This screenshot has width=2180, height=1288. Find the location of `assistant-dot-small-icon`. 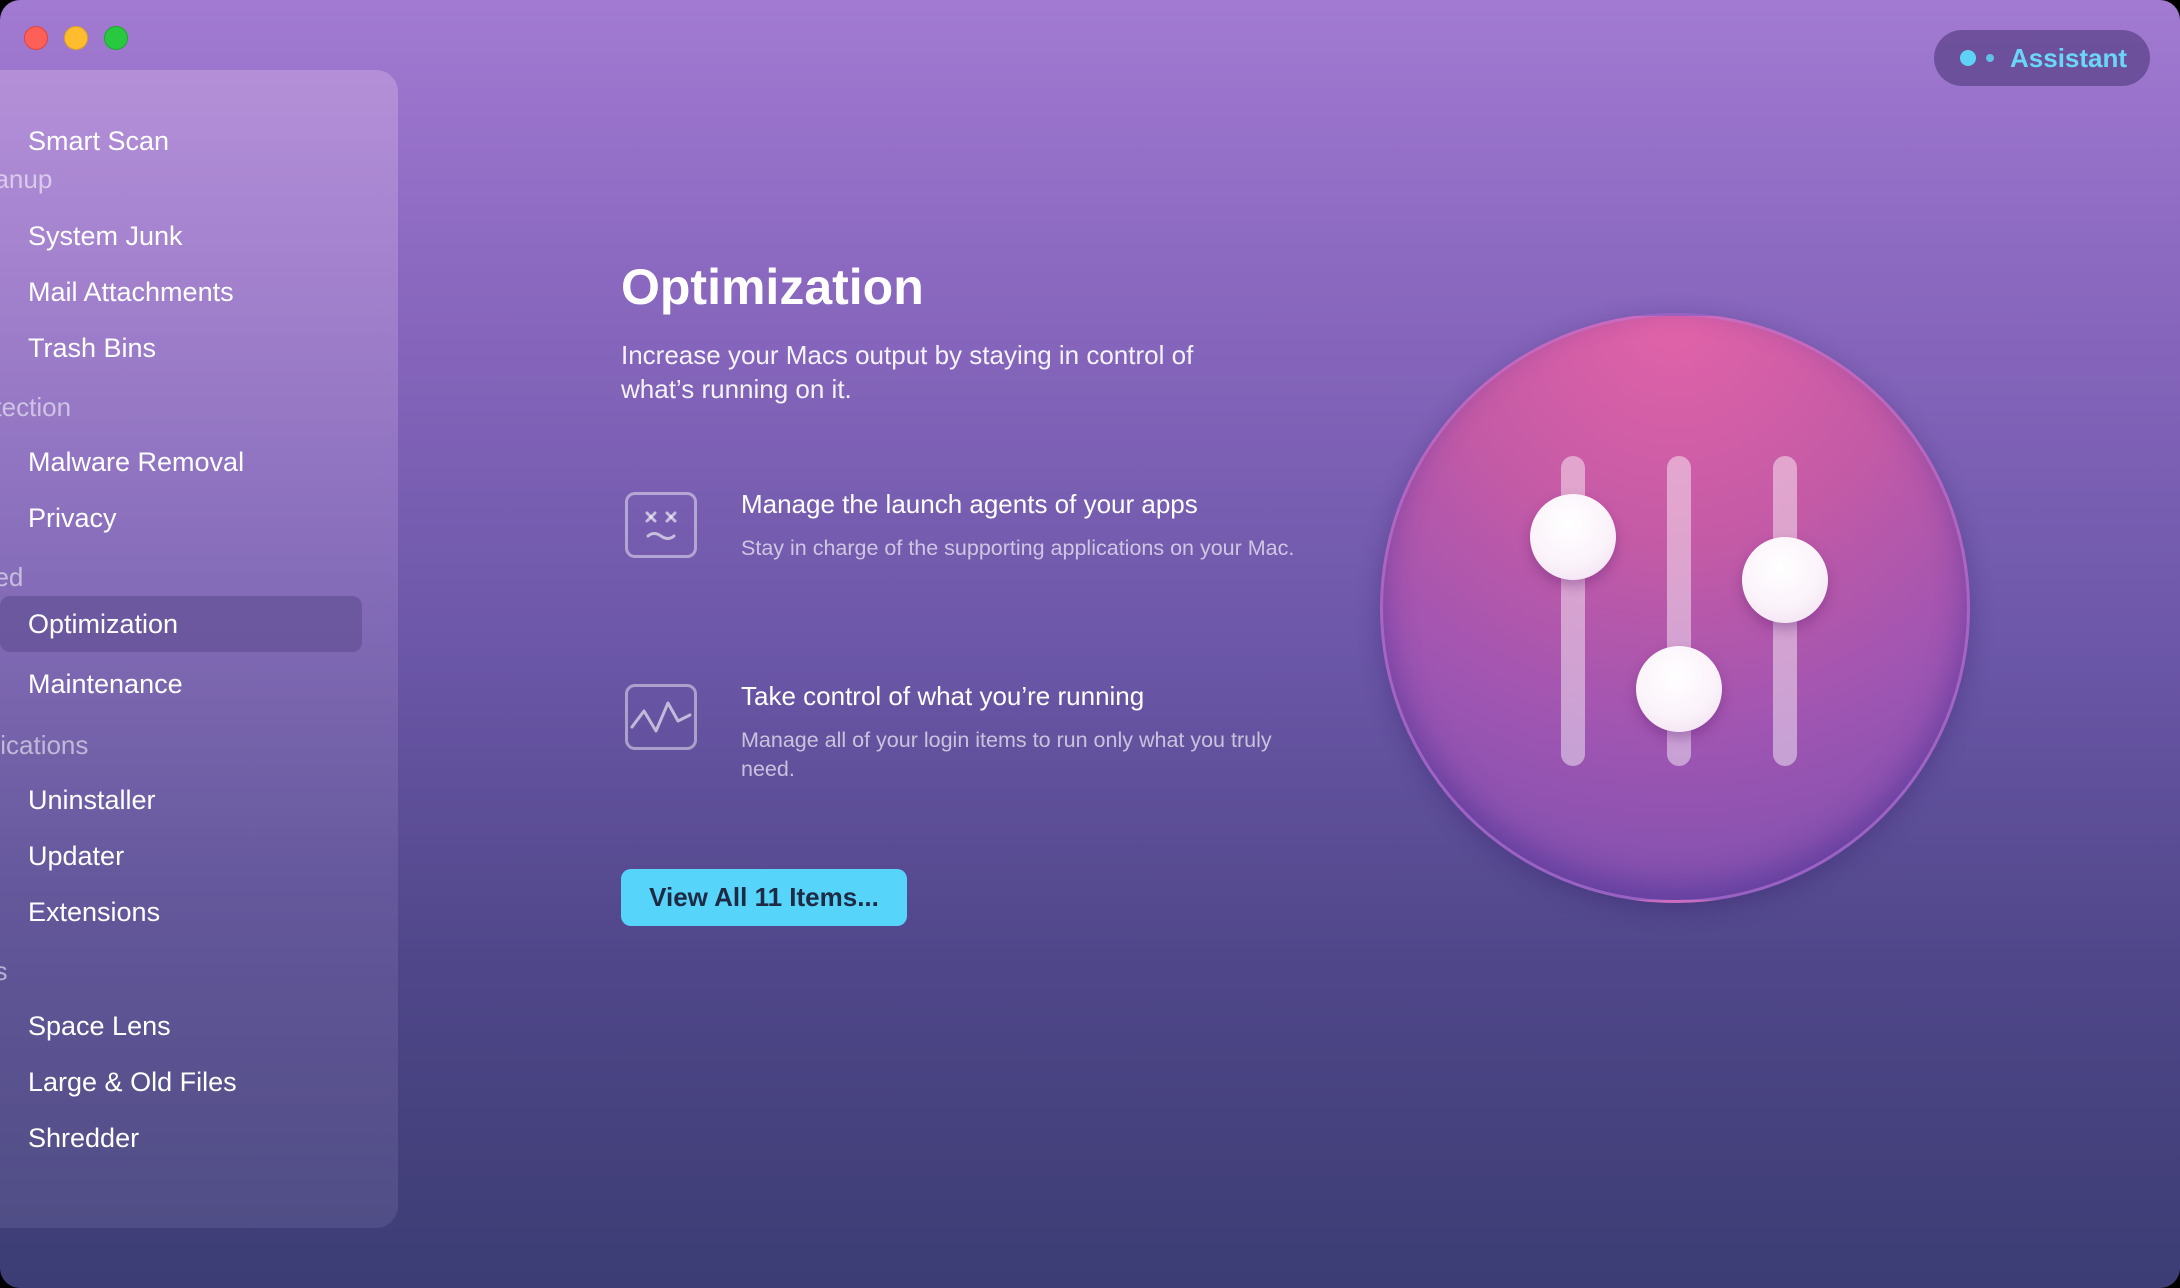

assistant-dot-small-icon is located at coordinates (1990, 58).